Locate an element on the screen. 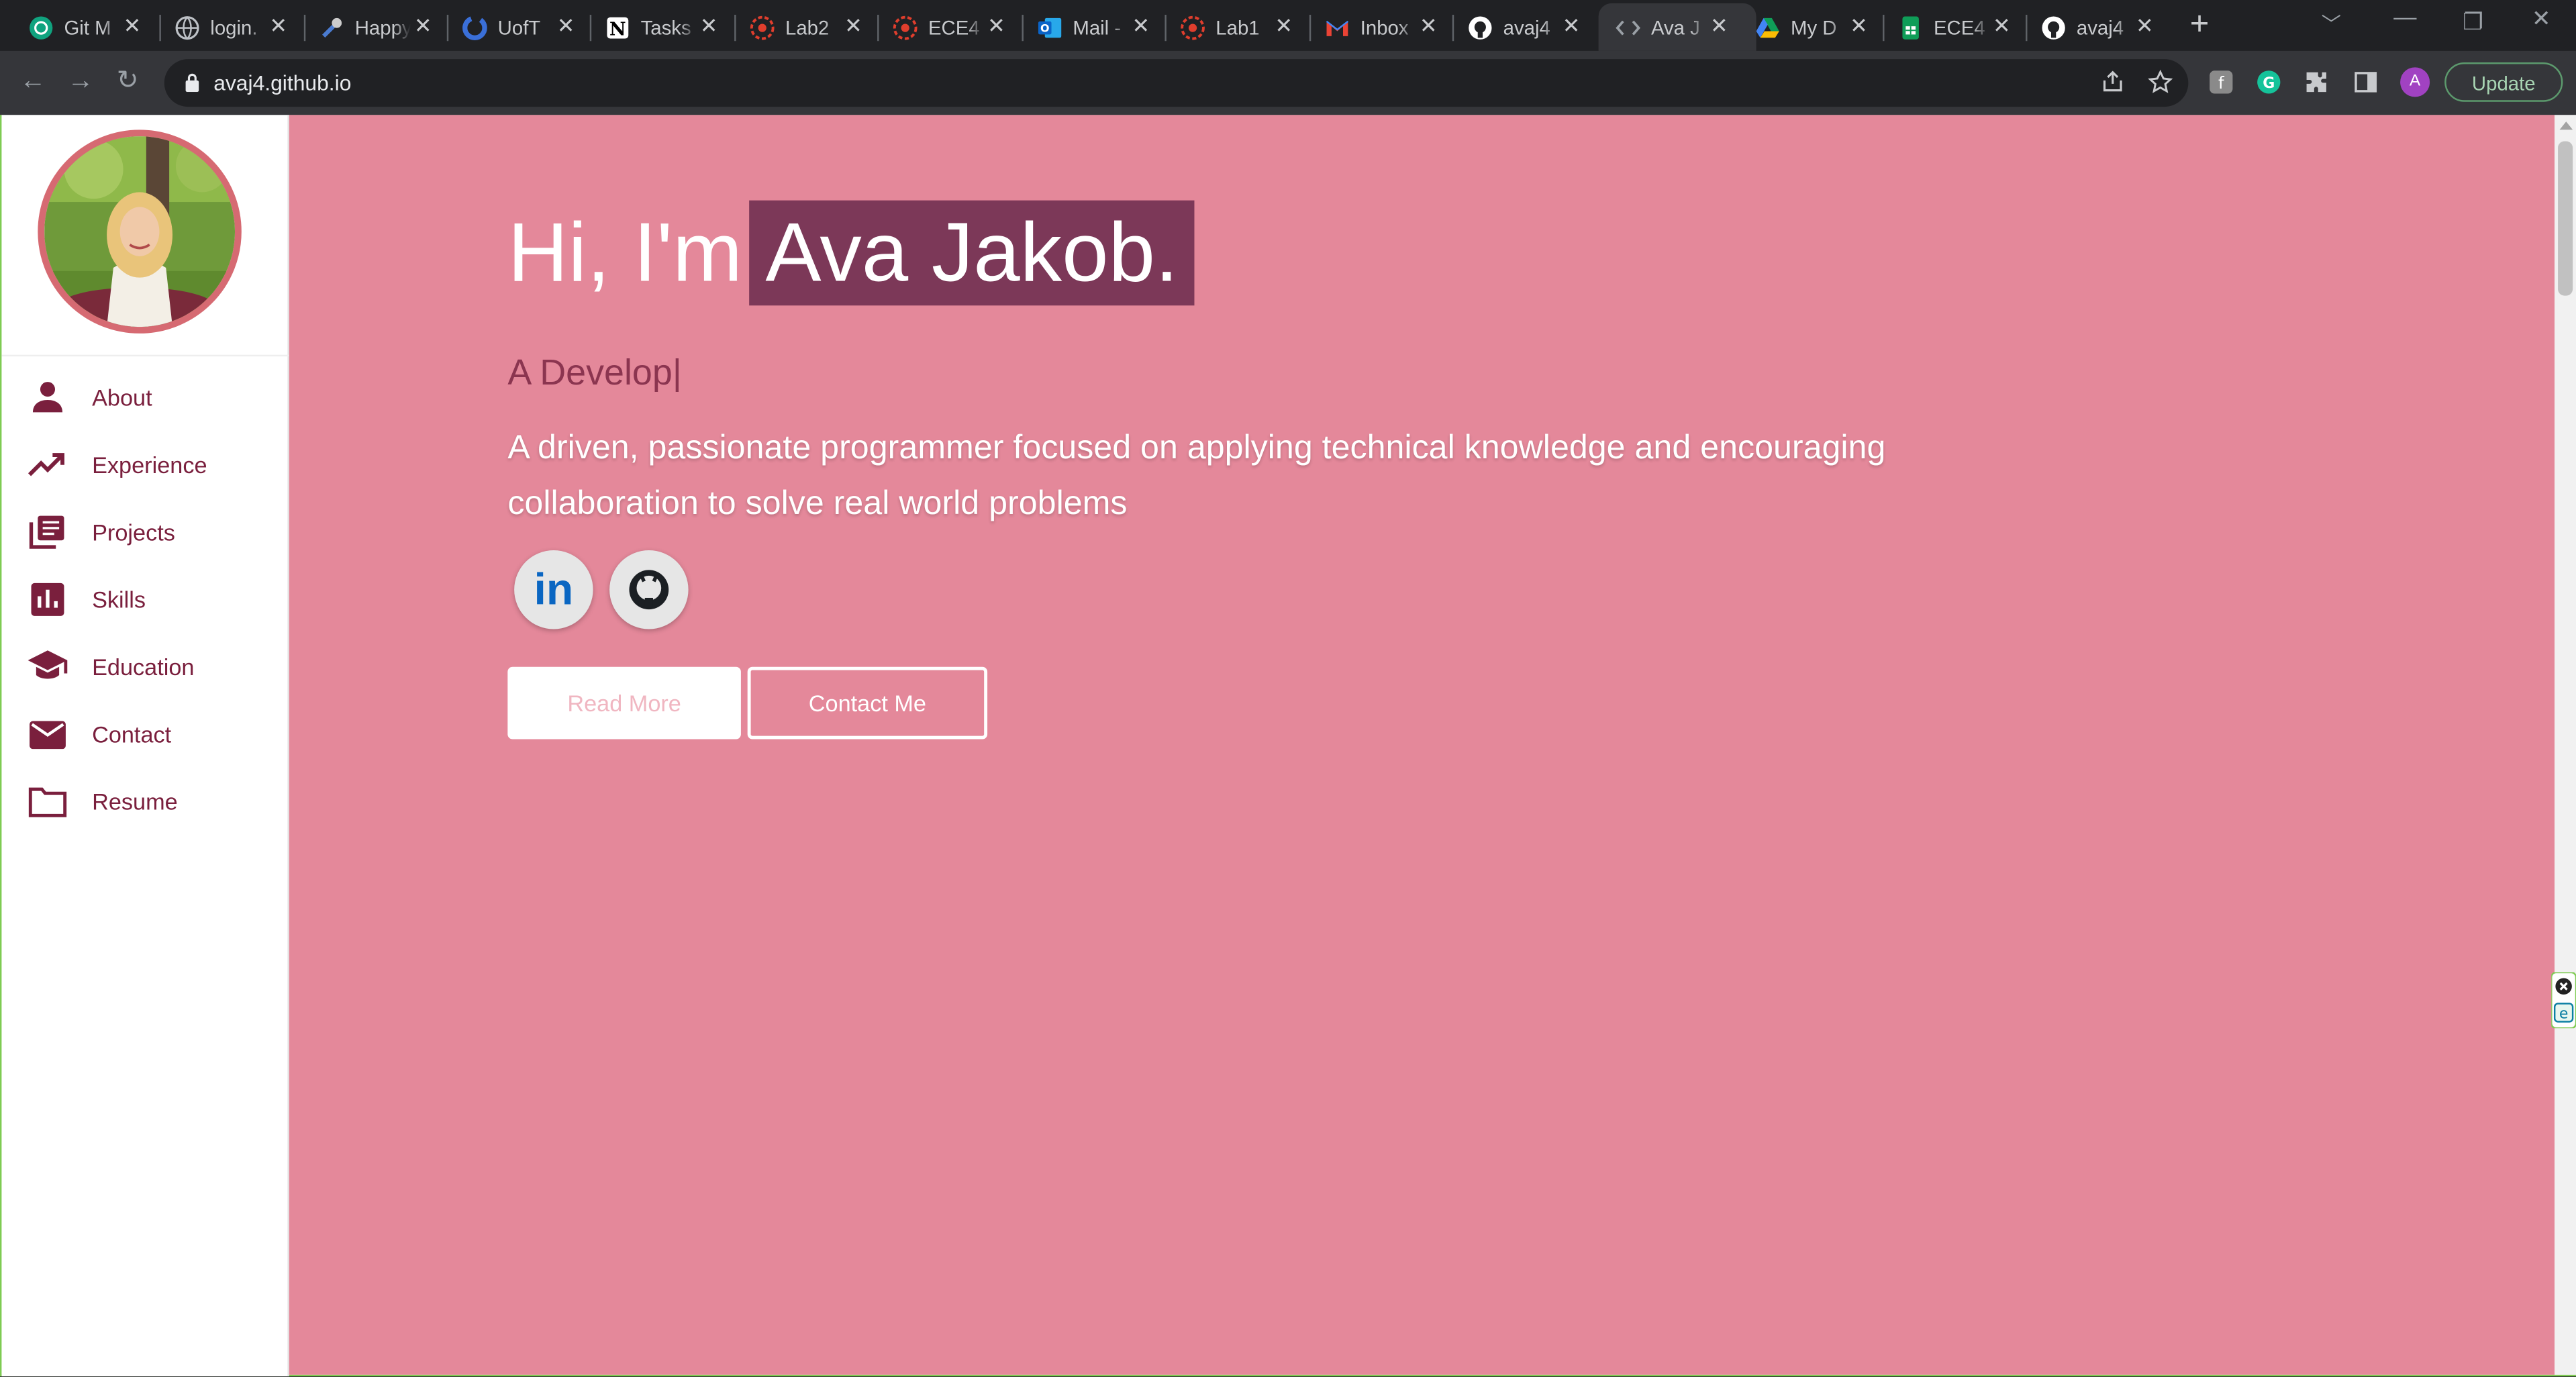 The image size is (2576, 1377). reload-icon: ↻ is located at coordinates (128, 82).